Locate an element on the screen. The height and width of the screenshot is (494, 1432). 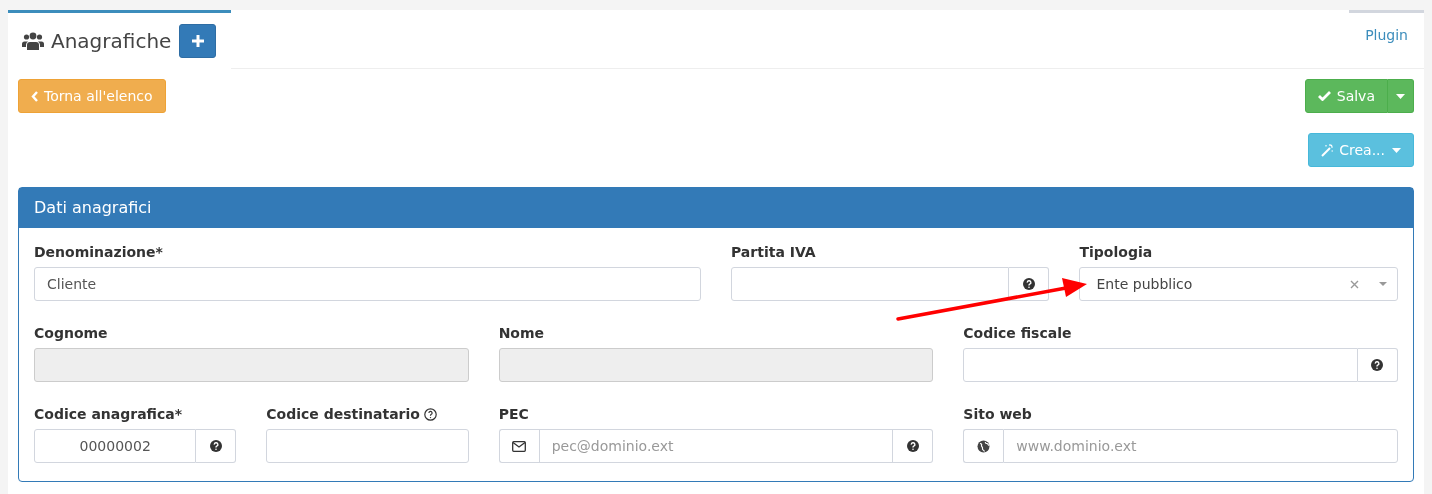
input-field: www.dominio.ext is located at coordinates (1200, 446).